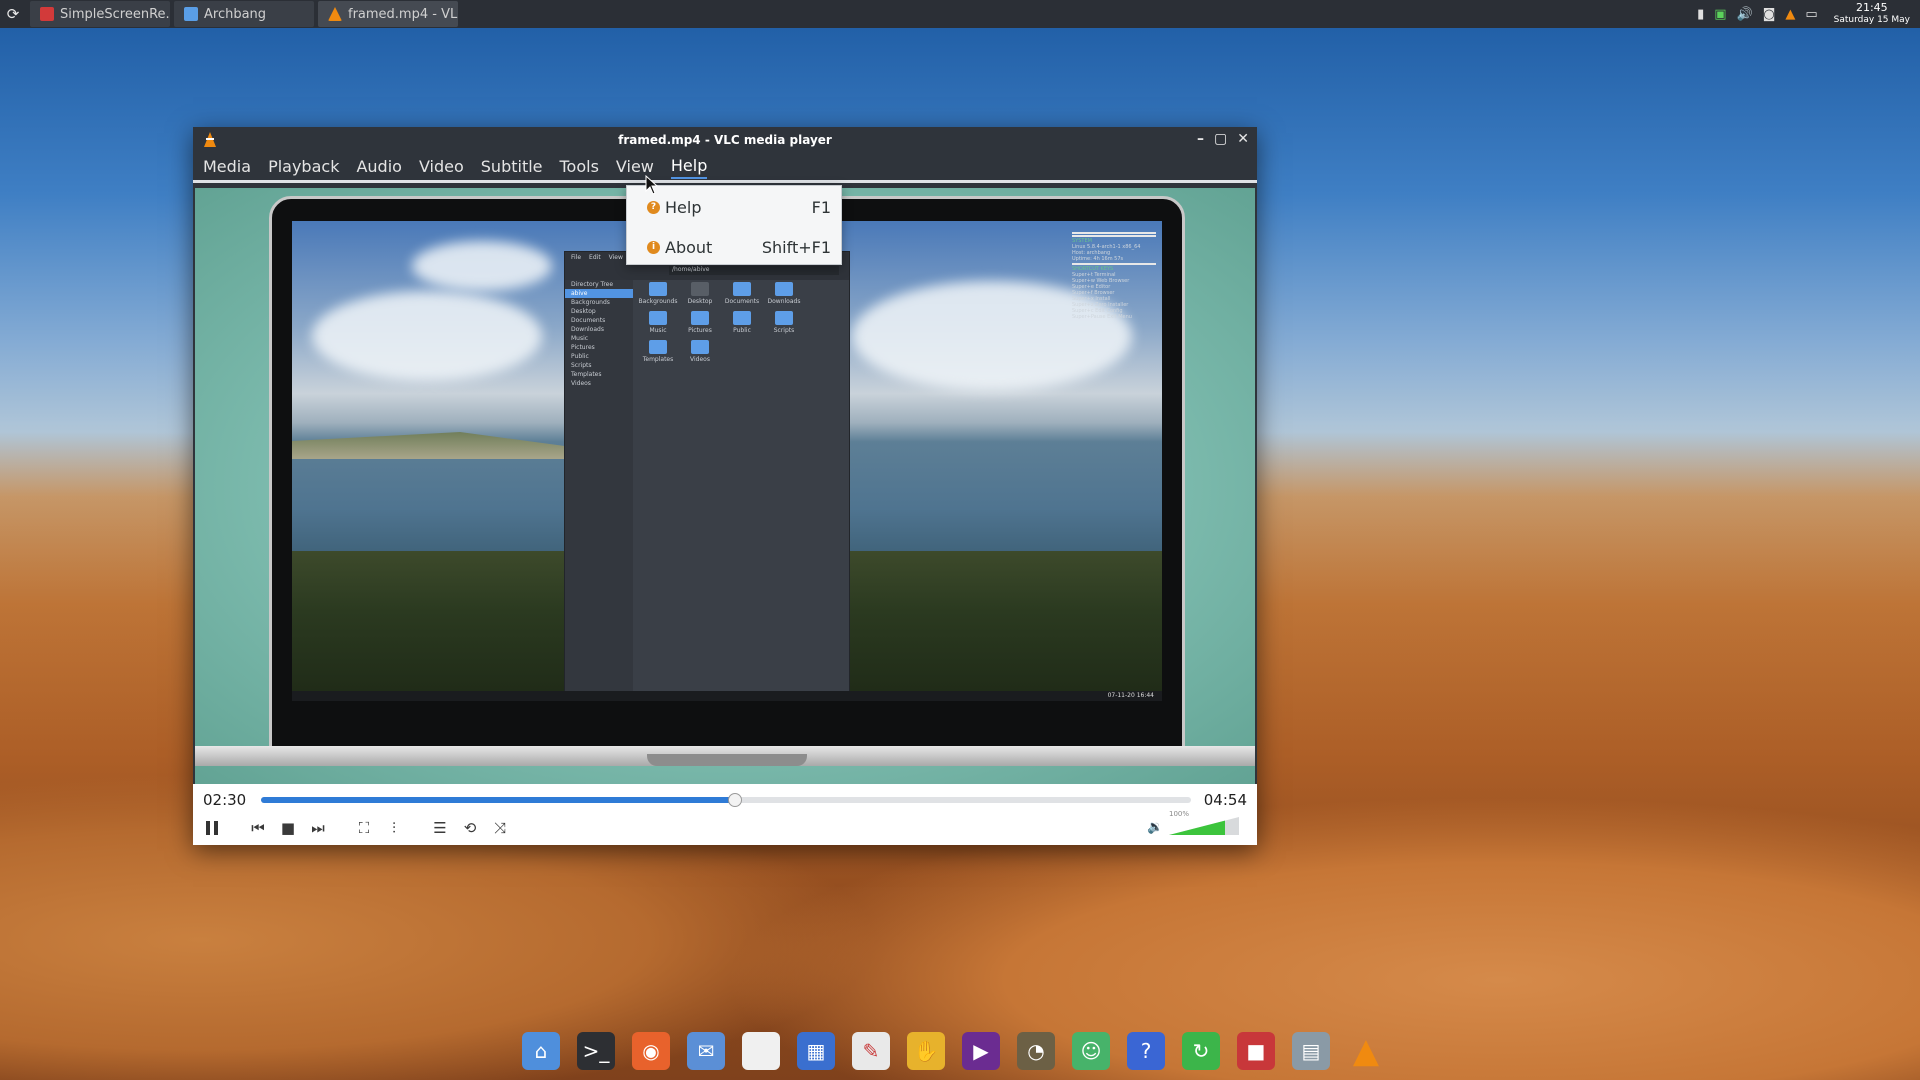 This screenshot has width=1920, height=1080. What do you see at coordinates (394, 828) in the screenshot?
I see `extended-settings-button: ⫶` at bounding box center [394, 828].